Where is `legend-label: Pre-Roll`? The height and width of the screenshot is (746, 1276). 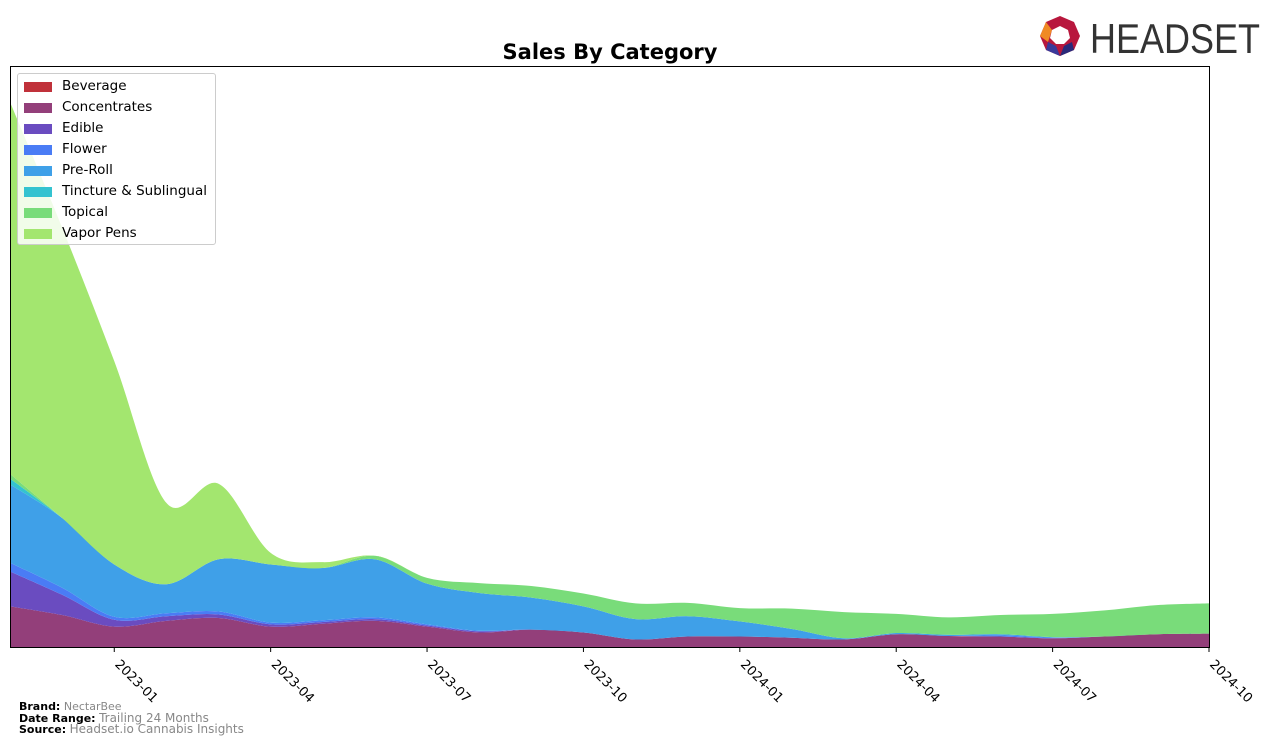
legend-label: Pre-Roll is located at coordinates (87, 170).